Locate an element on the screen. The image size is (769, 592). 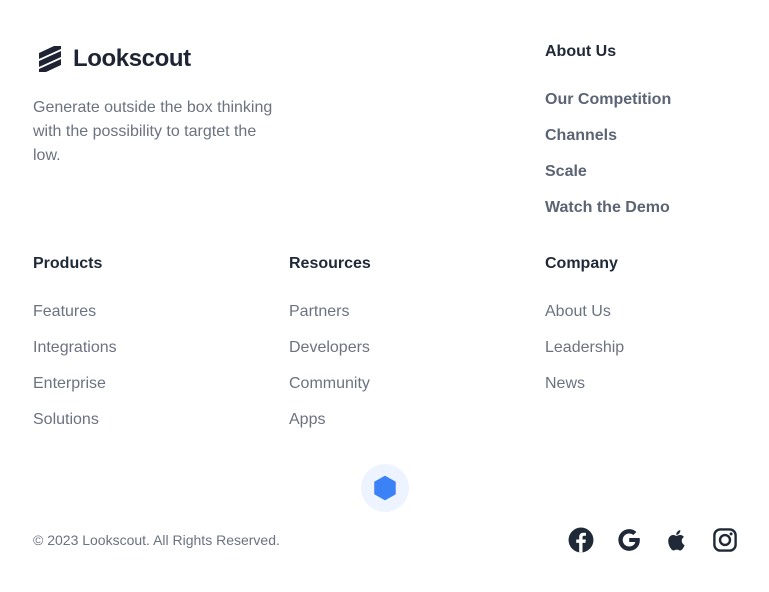
resources-link-developers: Developers is located at coordinates (329, 347).